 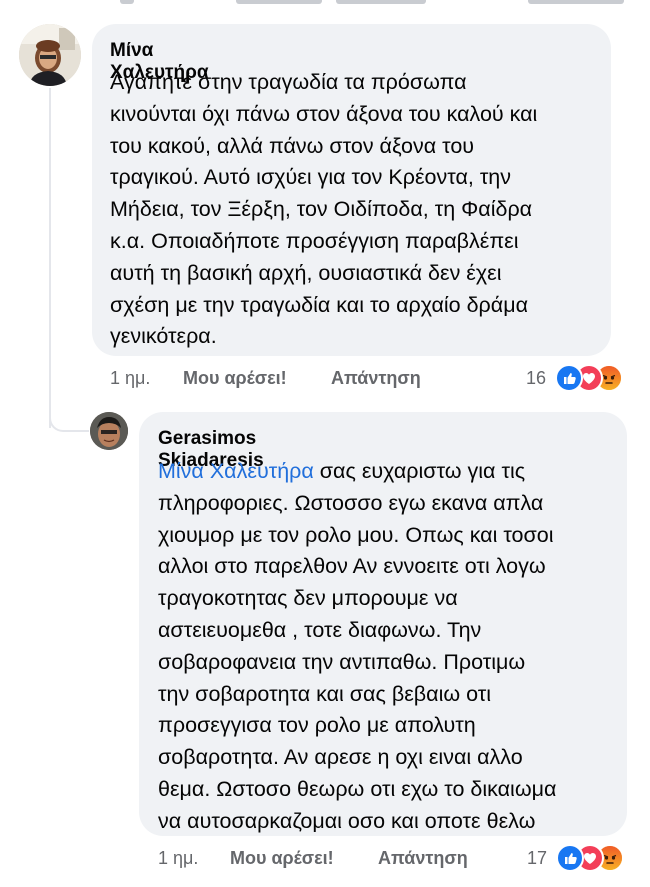 What do you see at coordinates (308, 598) in the screenshot?
I see `comment-line: τραγοκοτητας δεν μπορουμε να` at bounding box center [308, 598].